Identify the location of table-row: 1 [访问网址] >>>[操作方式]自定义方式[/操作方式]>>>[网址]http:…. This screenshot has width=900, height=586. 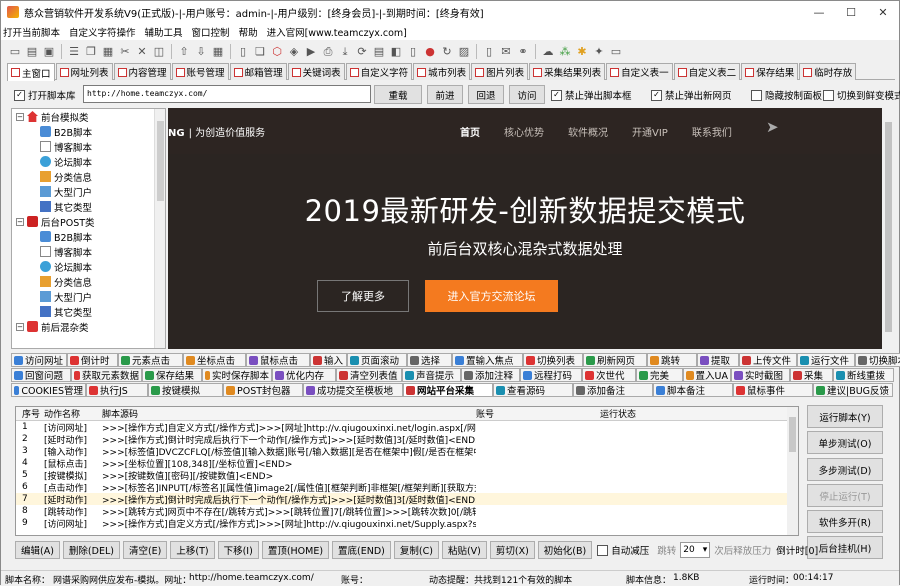
(407, 427).